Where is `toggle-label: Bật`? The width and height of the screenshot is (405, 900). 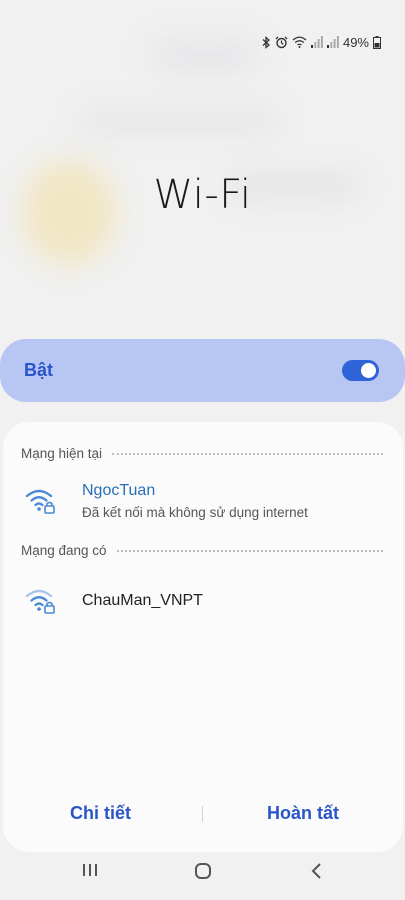
toggle-label: Bật is located at coordinates (39, 370).